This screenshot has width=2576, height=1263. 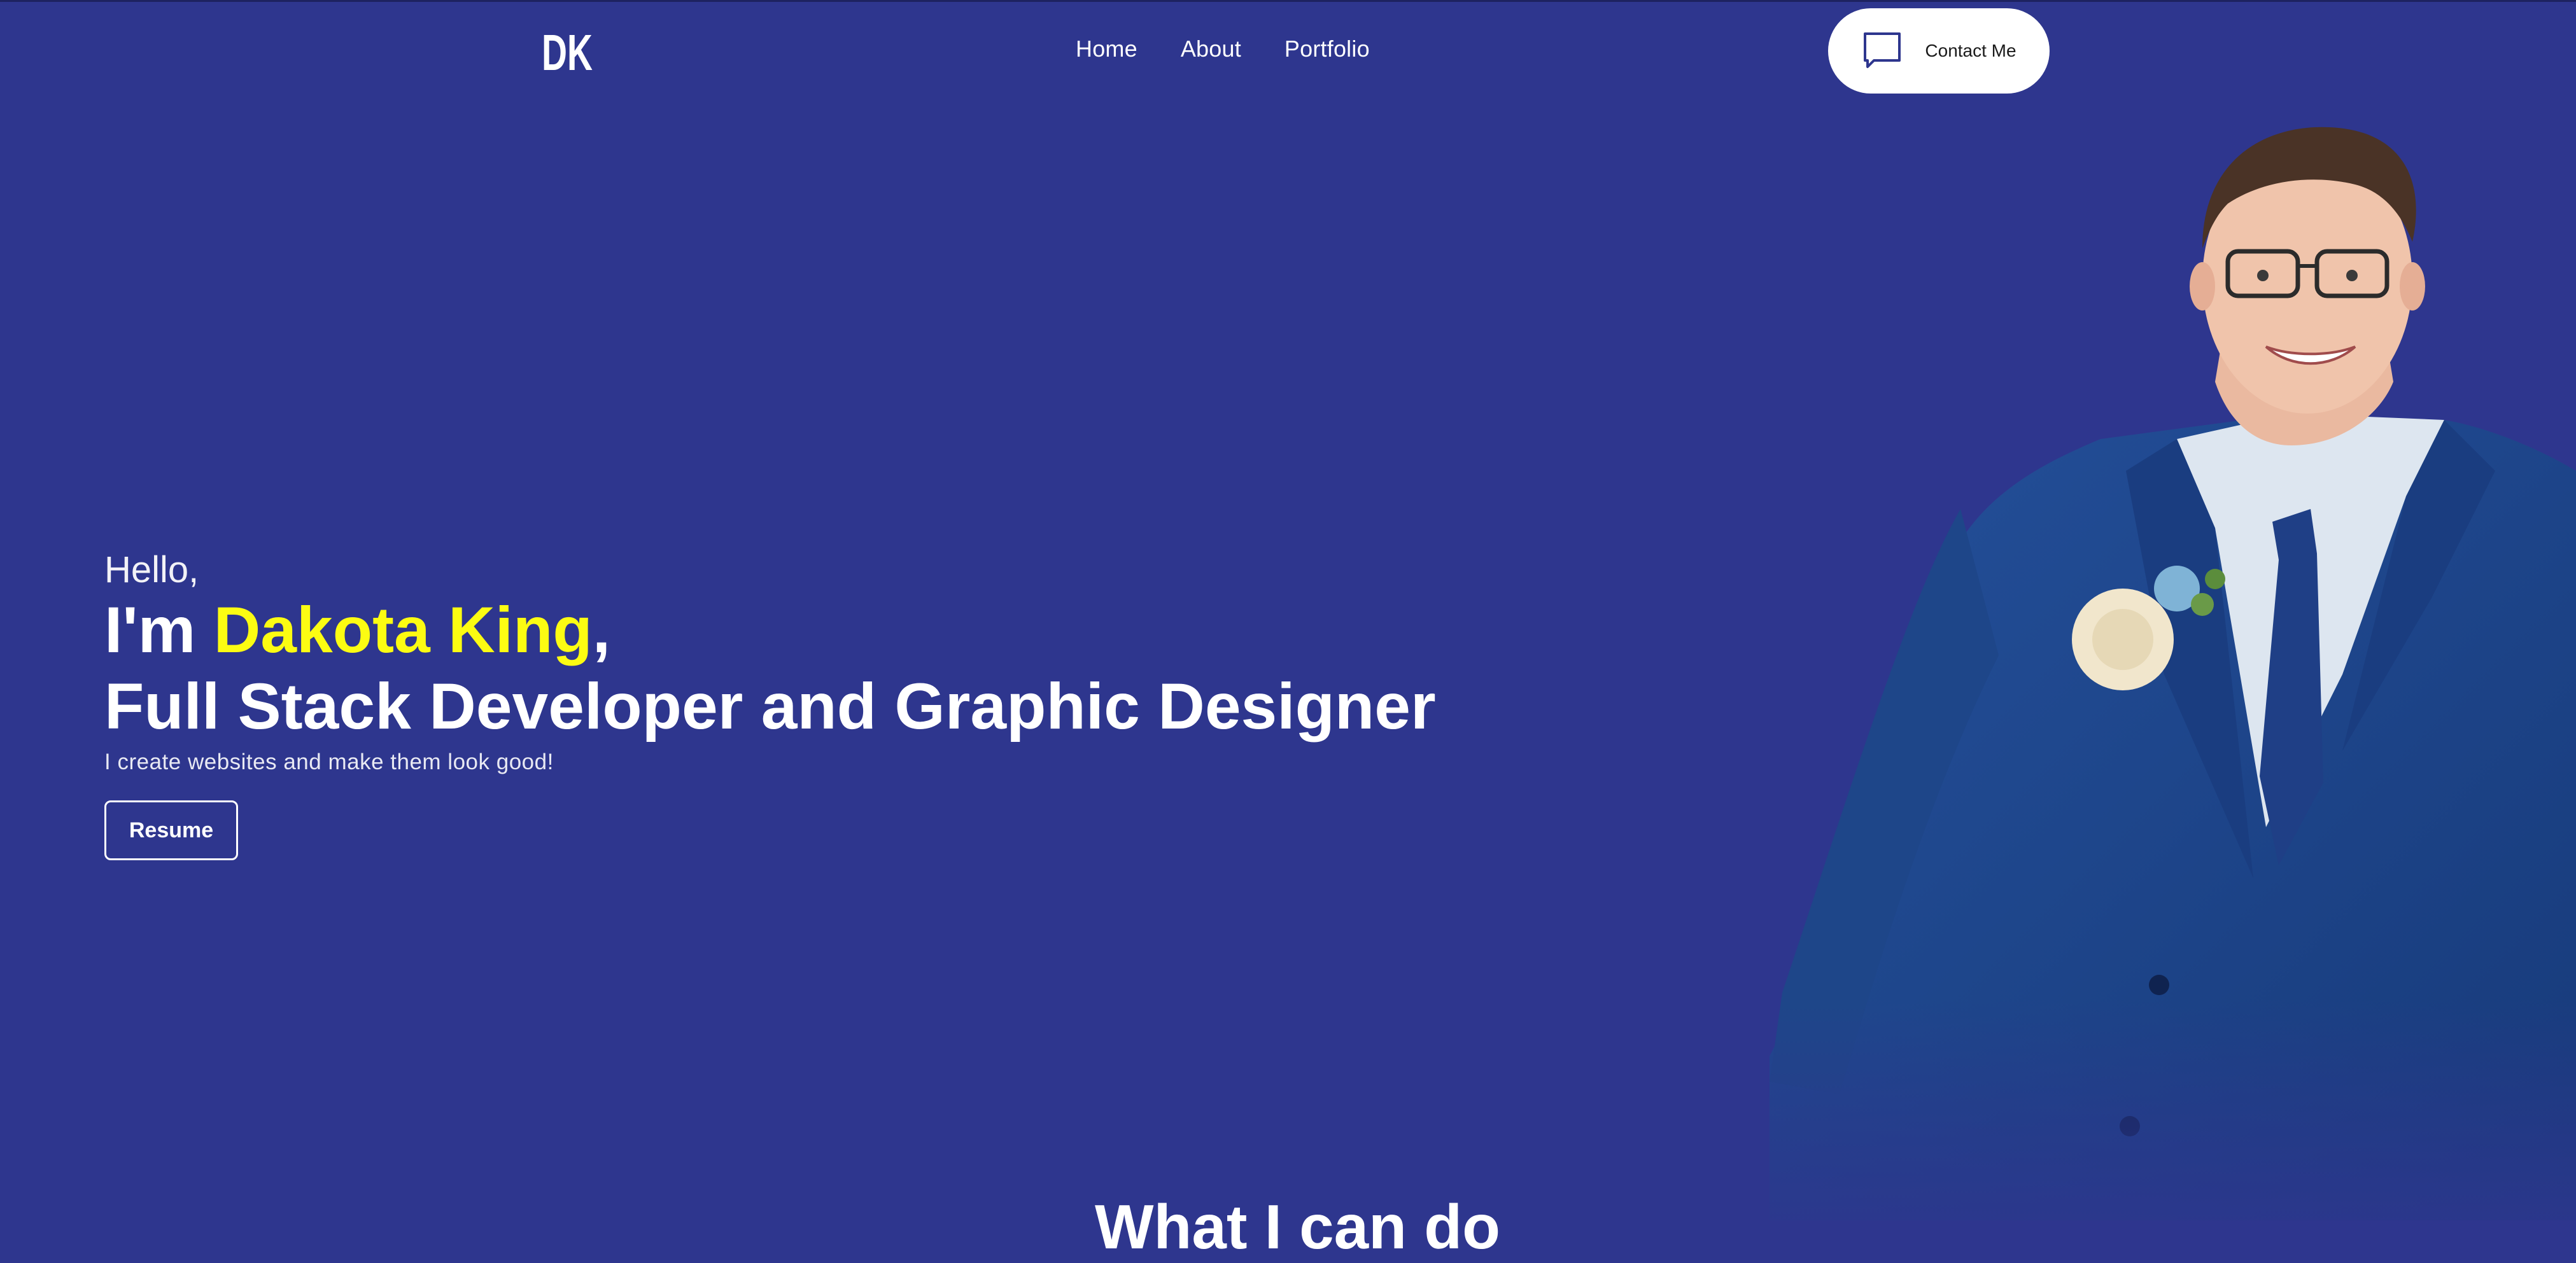 I want to click on contact-me-button: Contact Me, so click(x=1939, y=51).